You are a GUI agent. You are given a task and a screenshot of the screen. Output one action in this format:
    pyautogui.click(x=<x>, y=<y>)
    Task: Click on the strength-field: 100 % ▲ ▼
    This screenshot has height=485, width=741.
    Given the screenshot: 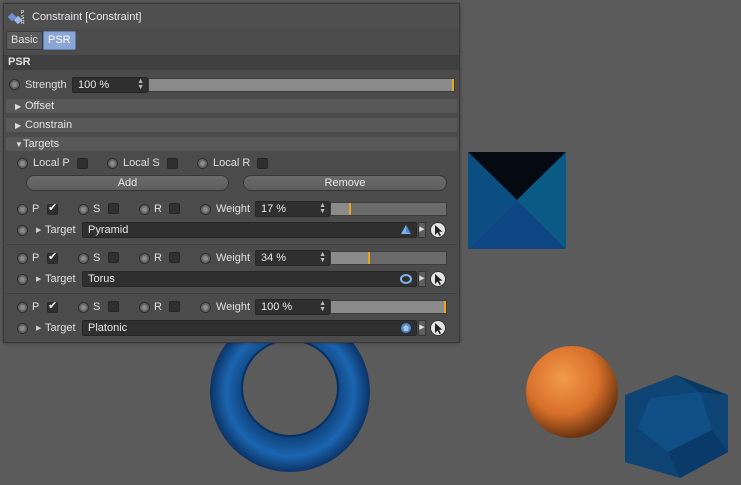 What is the action you would take?
    pyautogui.click(x=110, y=85)
    